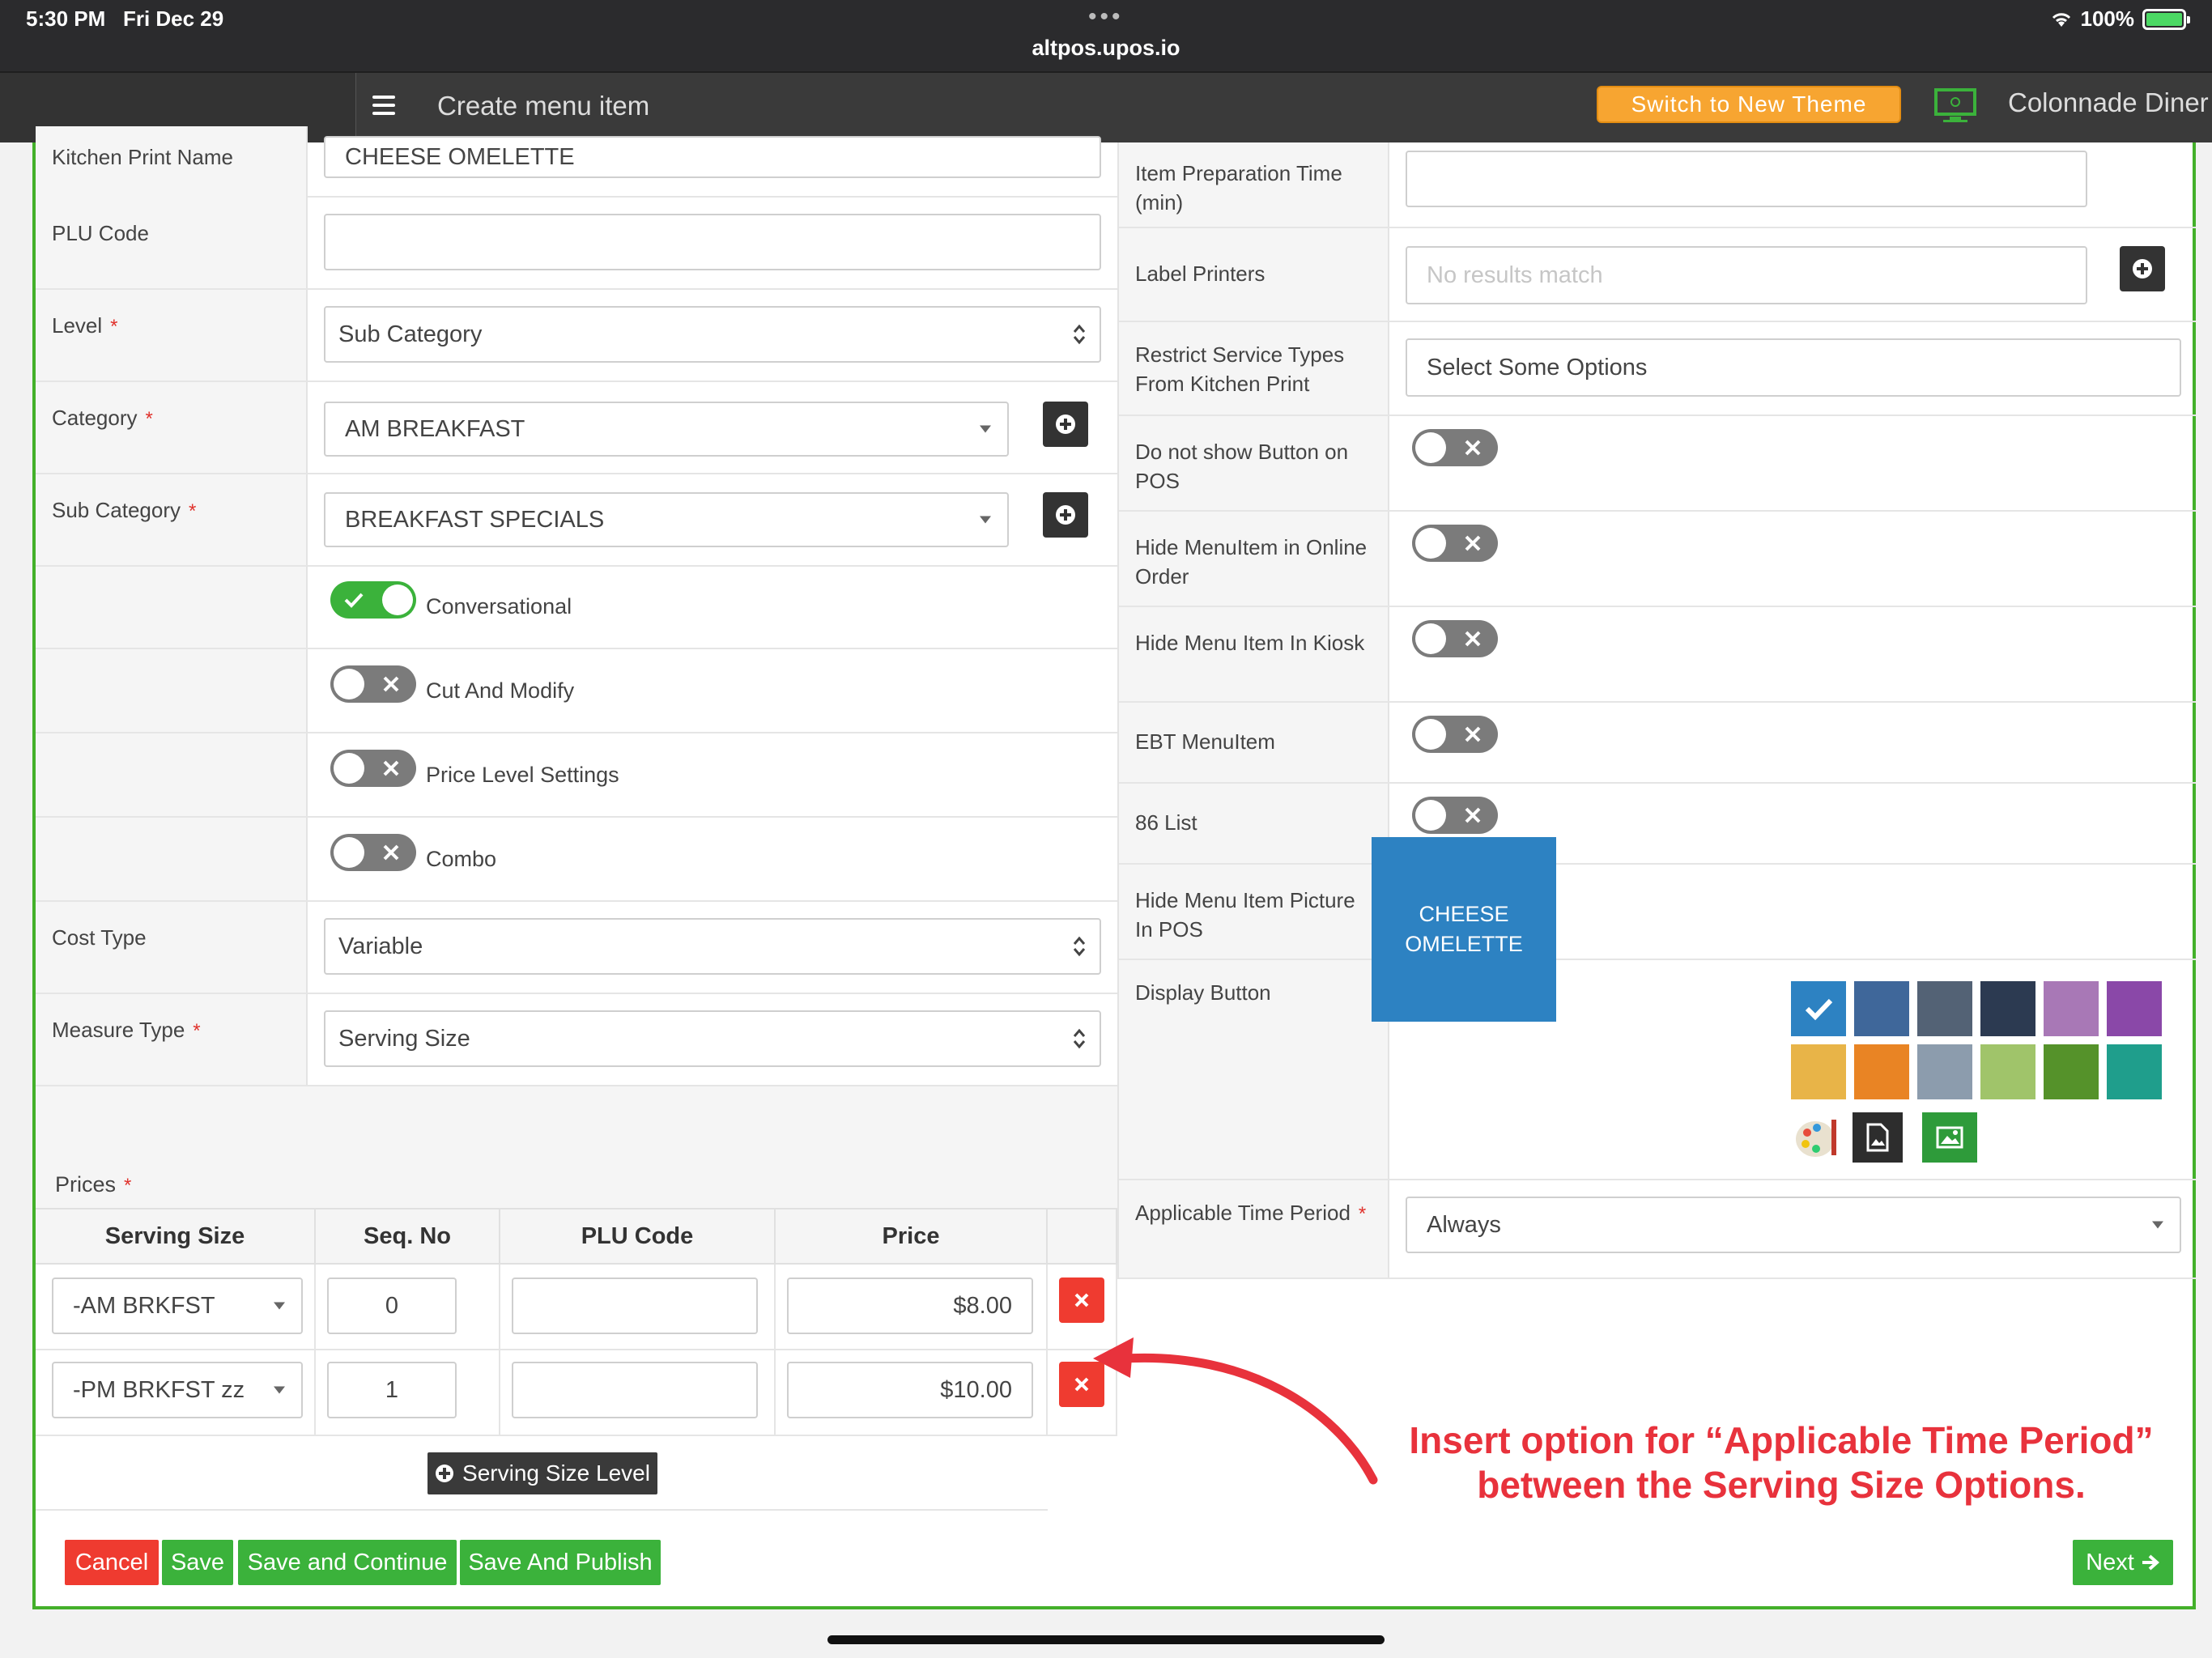  I want to click on combo-toggle, so click(373, 852).